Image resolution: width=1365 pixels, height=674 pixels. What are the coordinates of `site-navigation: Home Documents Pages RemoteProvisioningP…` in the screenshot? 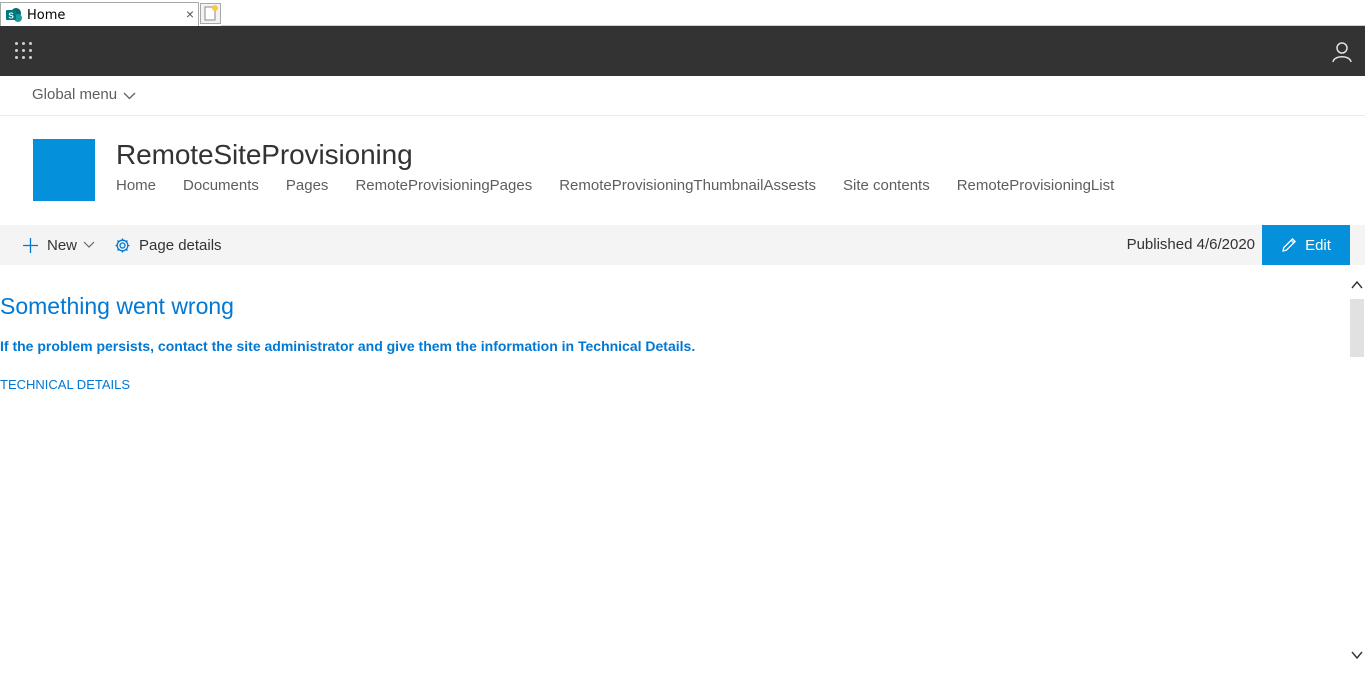 It's located at (628, 185).